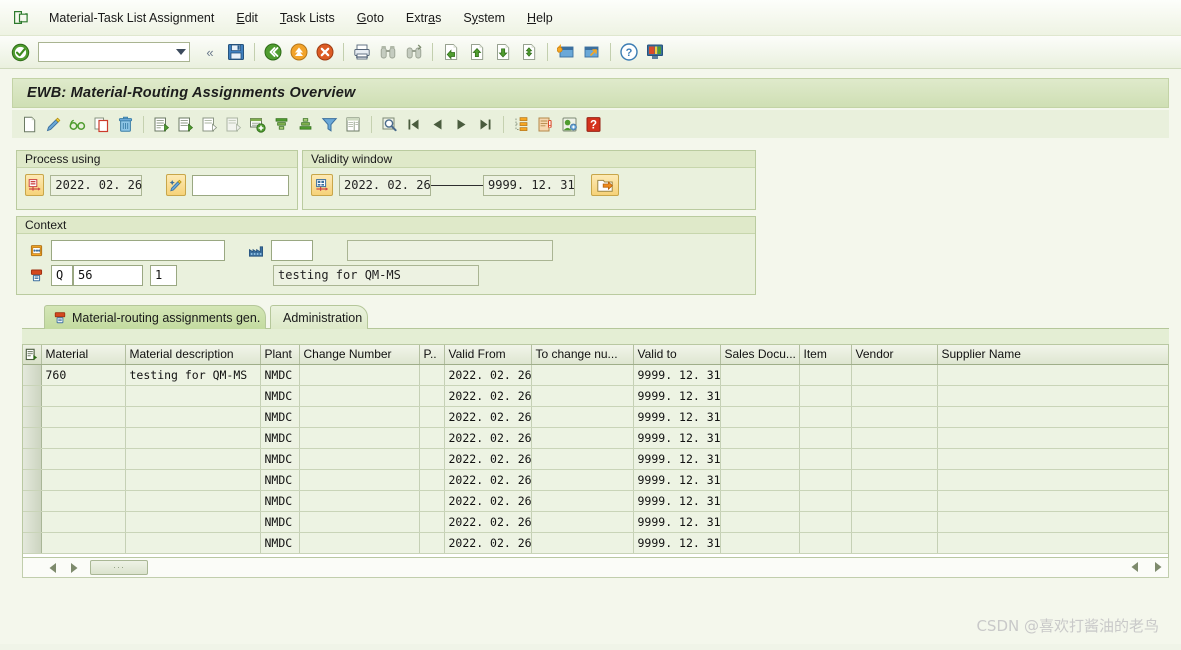 Image resolution: width=1181 pixels, height=650 pixels. What do you see at coordinates (163, 275) in the screenshot?
I see `task-list-counter-field: 1` at bounding box center [163, 275].